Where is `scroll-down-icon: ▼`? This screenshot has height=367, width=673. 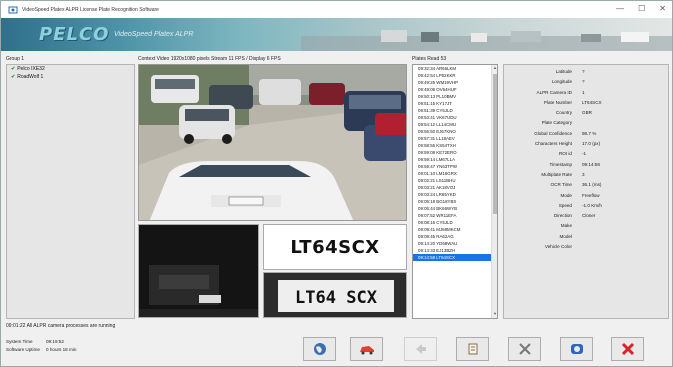 scroll-down-icon: ▼ is located at coordinates (494, 314).